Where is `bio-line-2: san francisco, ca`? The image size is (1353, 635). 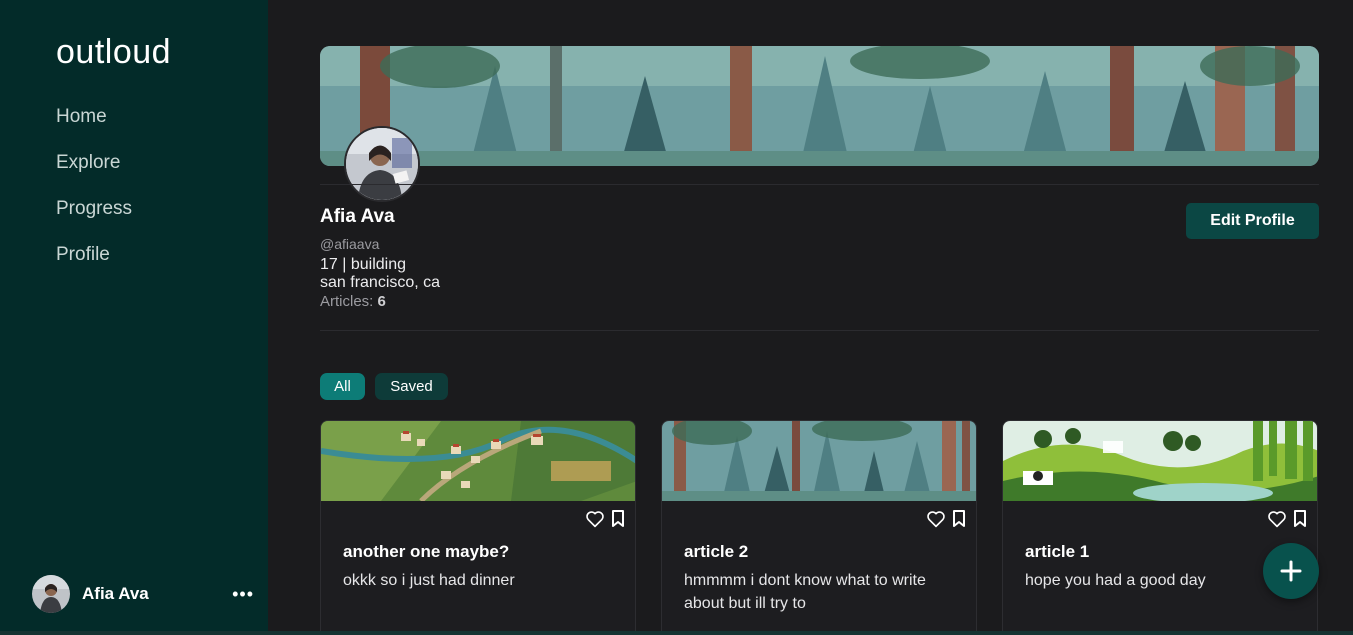
bio-line-2: san francisco, ca is located at coordinates (380, 282).